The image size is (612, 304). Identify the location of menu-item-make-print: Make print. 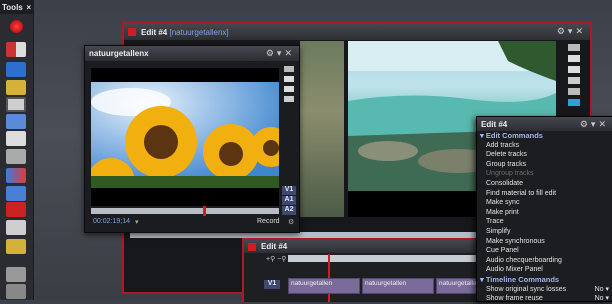
(544, 213).